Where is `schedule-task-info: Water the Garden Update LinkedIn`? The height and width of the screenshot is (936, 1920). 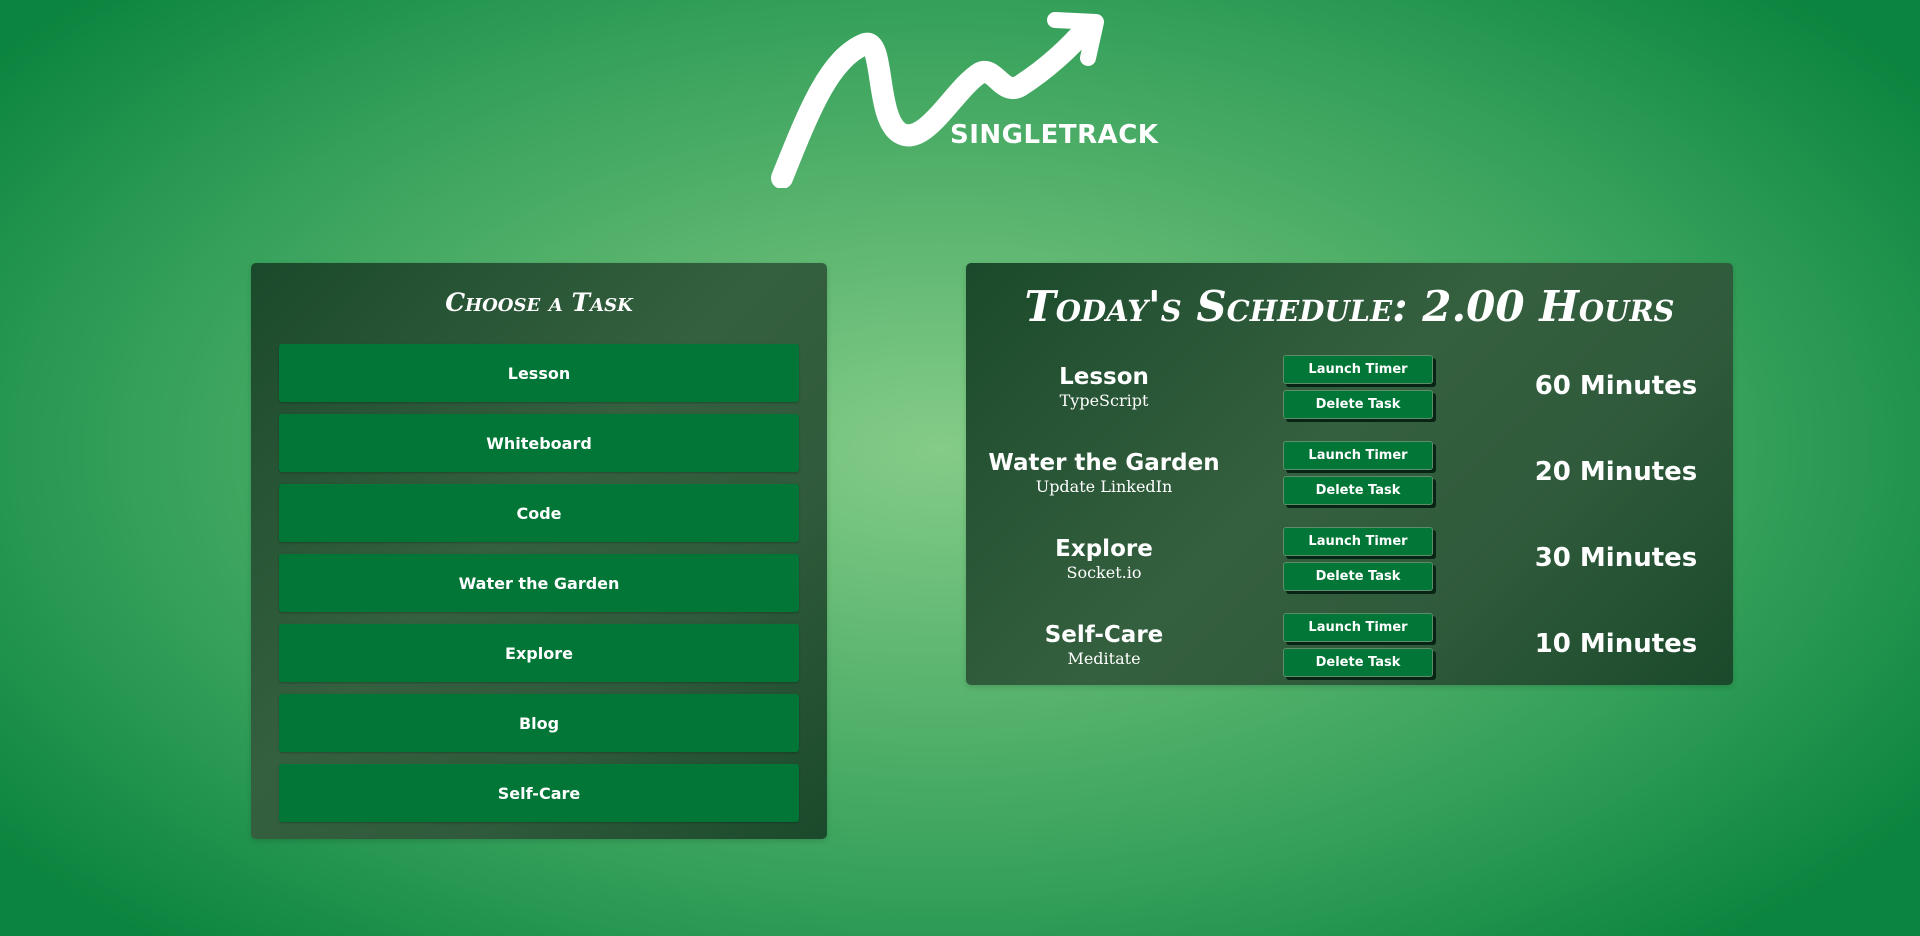 schedule-task-info: Water the Garden Update LinkedIn is located at coordinates (1104, 473).